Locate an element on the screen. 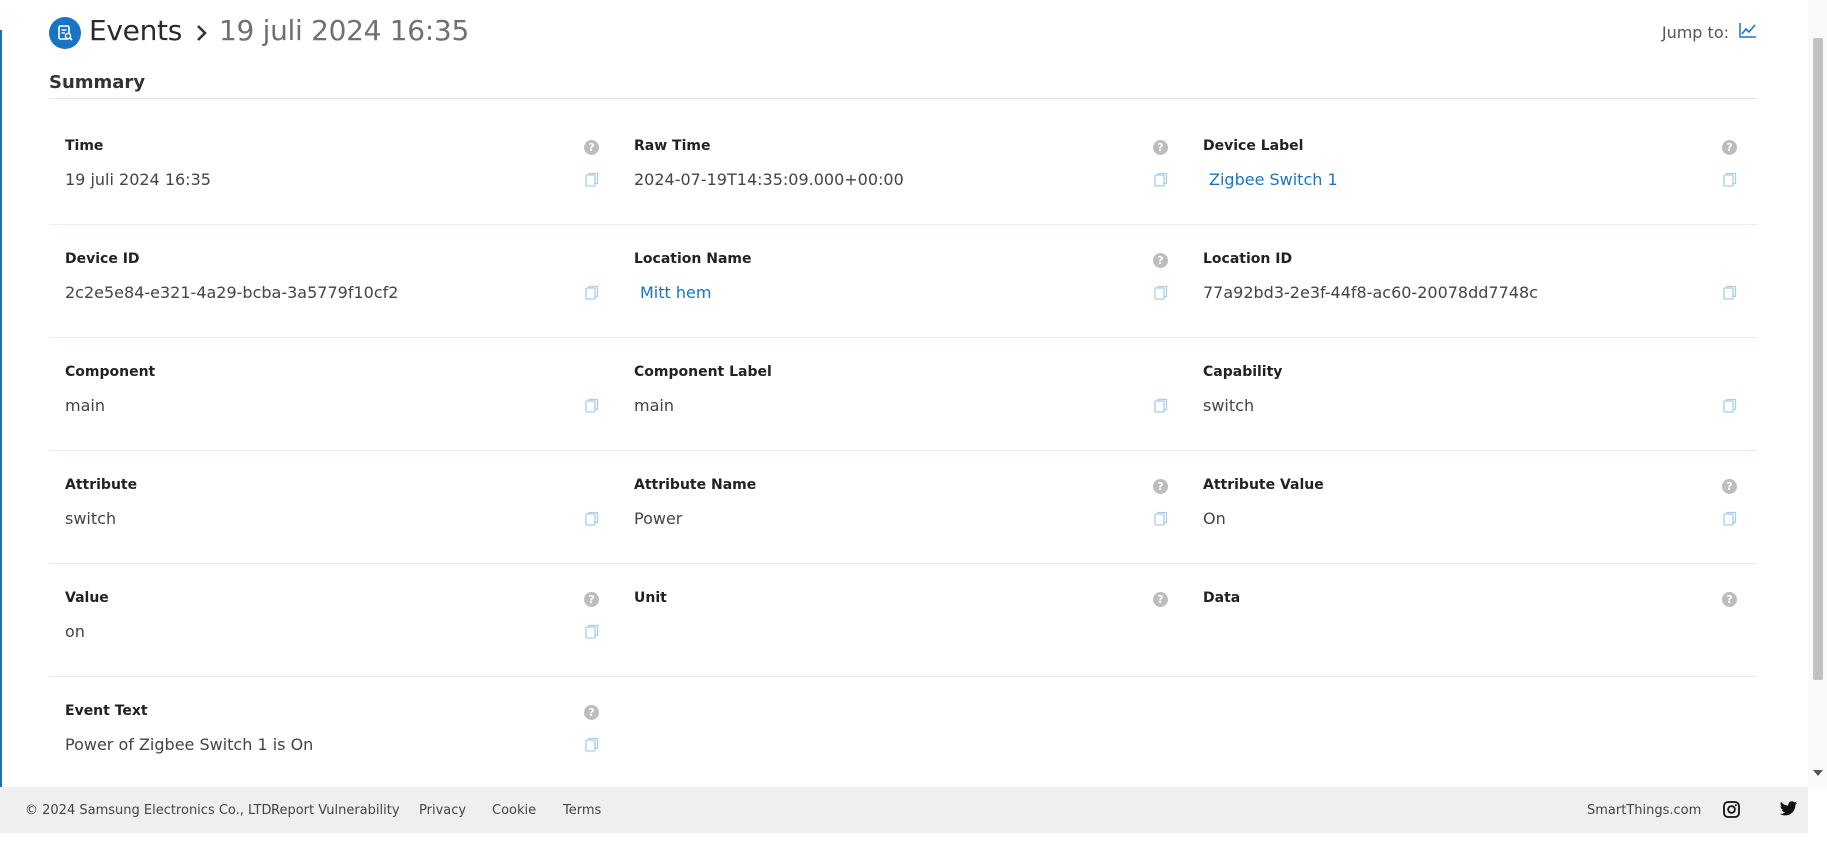 The height and width of the screenshot is (863, 1827). field-value: On is located at coordinates (1214, 518).